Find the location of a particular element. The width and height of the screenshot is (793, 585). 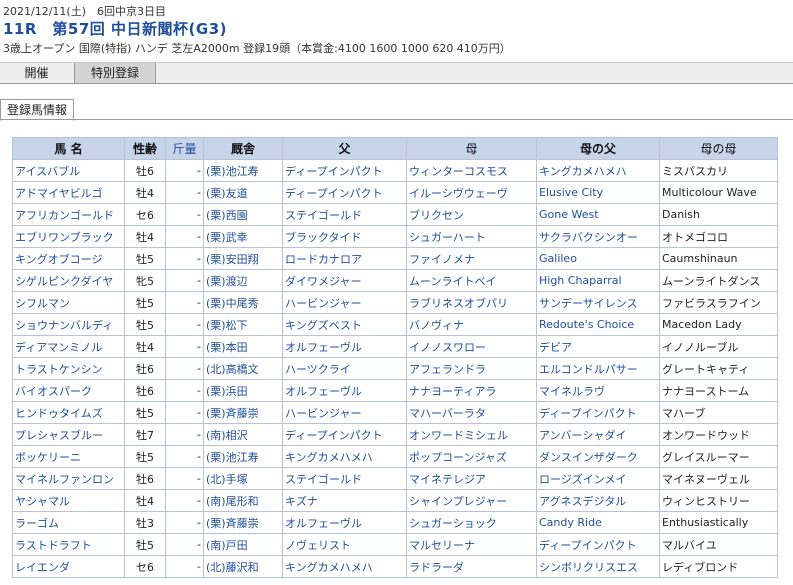

sire-link: ノヴェリスト is located at coordinates (318, 545).